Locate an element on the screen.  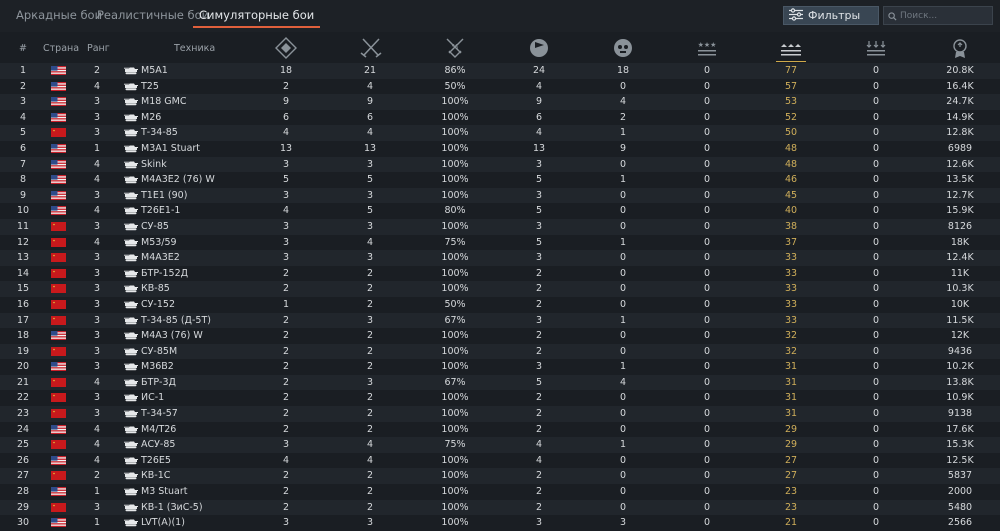
table-row: 13 3 М4А3Е2 3 3 100% 3 0 0 33 0 12.4K is located at coordinates (500, 258).